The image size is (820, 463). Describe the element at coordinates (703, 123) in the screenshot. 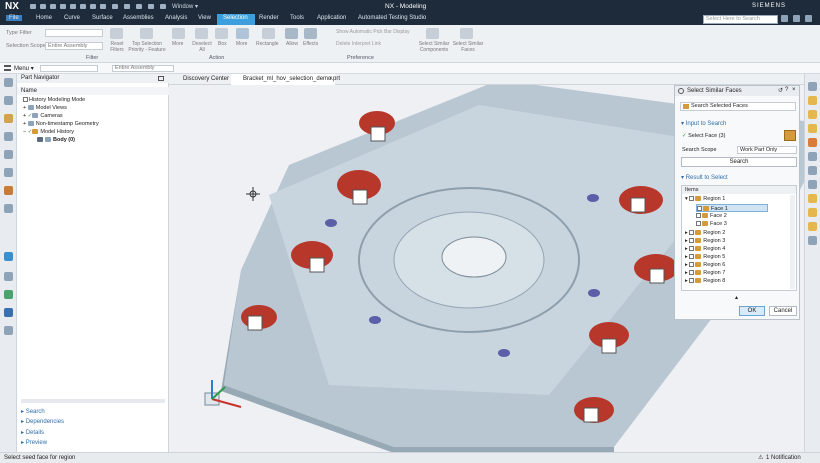

I see `section-input-to-search: ▾ Input to Search` at that location.